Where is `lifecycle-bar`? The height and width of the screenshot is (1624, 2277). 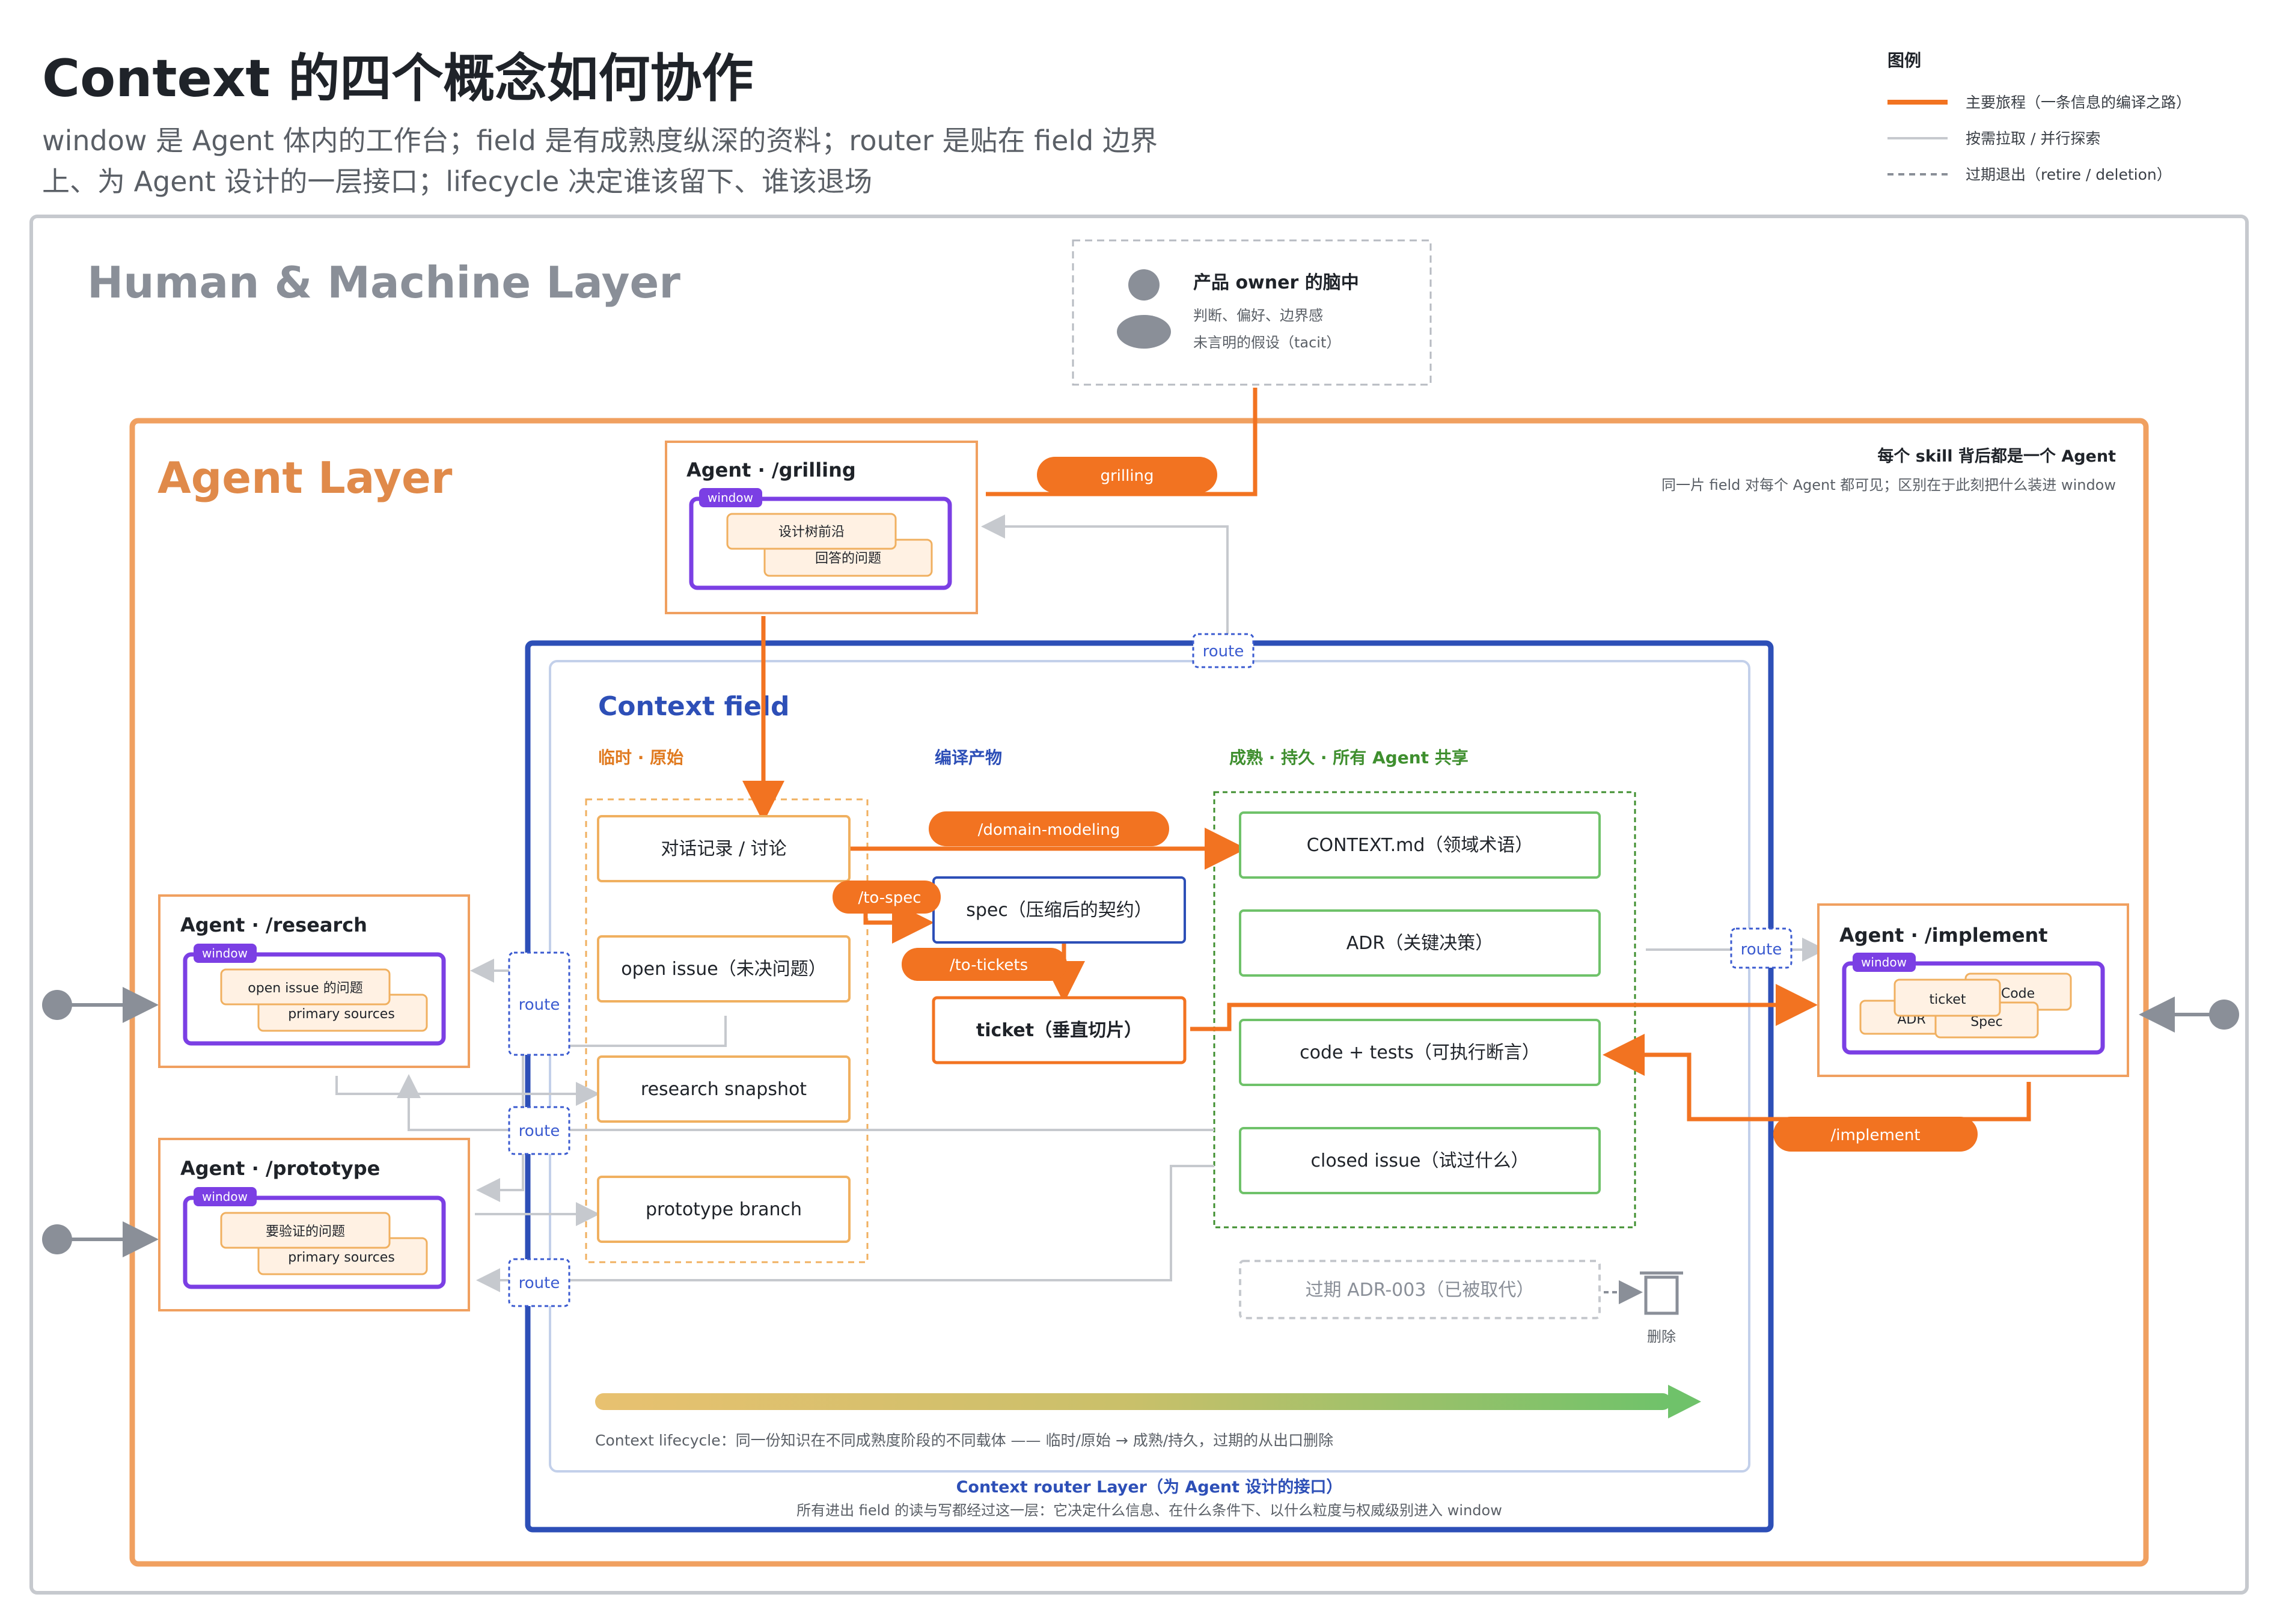
lifecycle-bar is located at coordinates (1133, 1401).